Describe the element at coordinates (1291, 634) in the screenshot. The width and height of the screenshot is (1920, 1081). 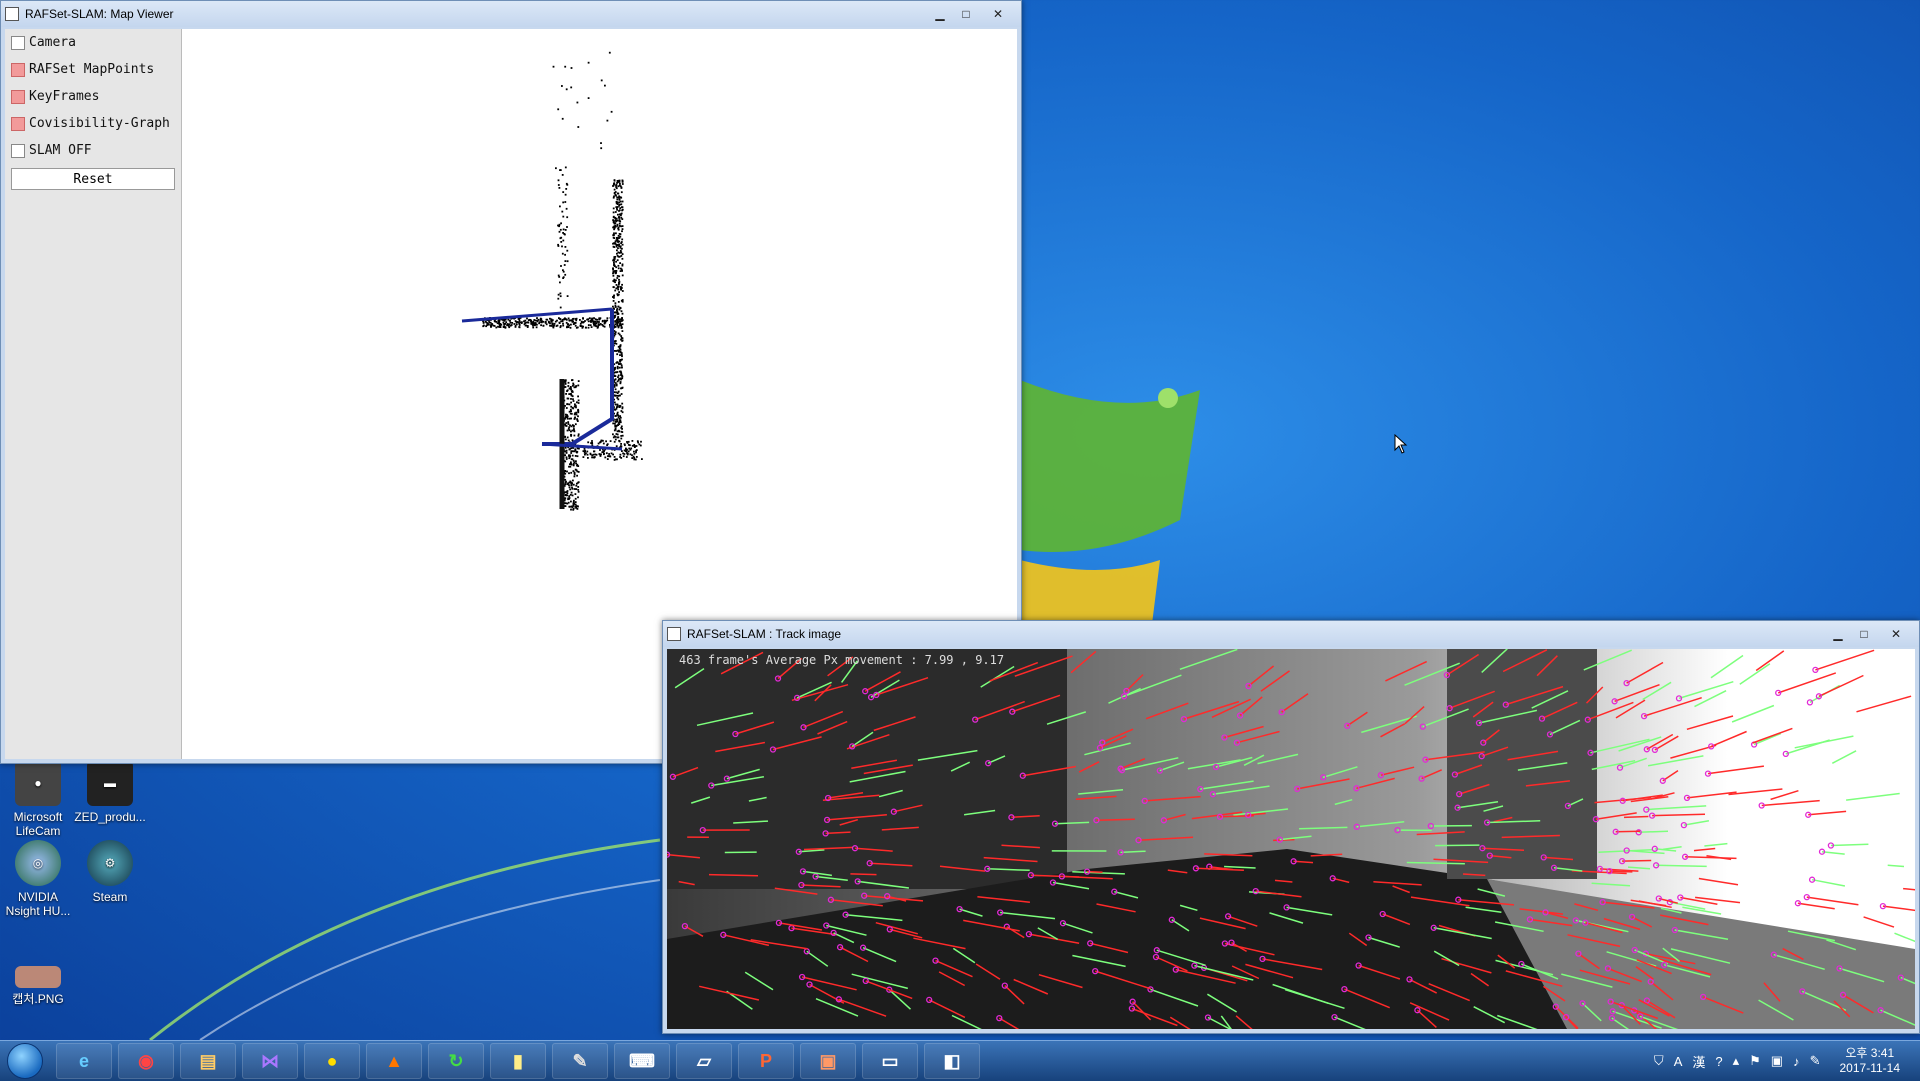
I see `track-image-titlebar: RAFSet-SLAM : Track image ▁ □ ✕` at that location.